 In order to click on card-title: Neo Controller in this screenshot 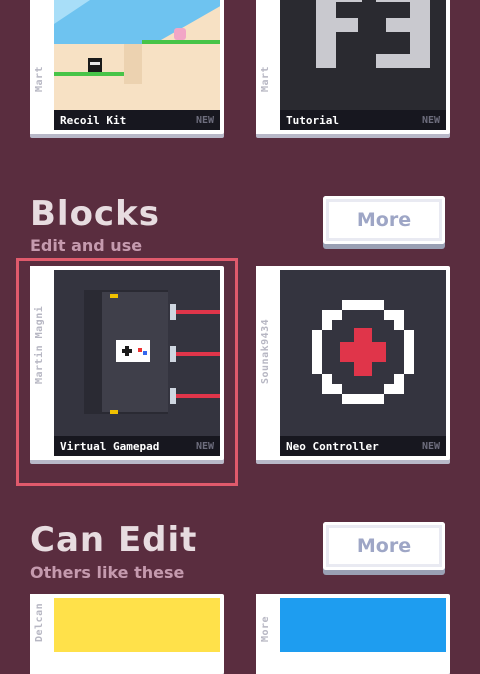, I will do `click(332, 446)`.